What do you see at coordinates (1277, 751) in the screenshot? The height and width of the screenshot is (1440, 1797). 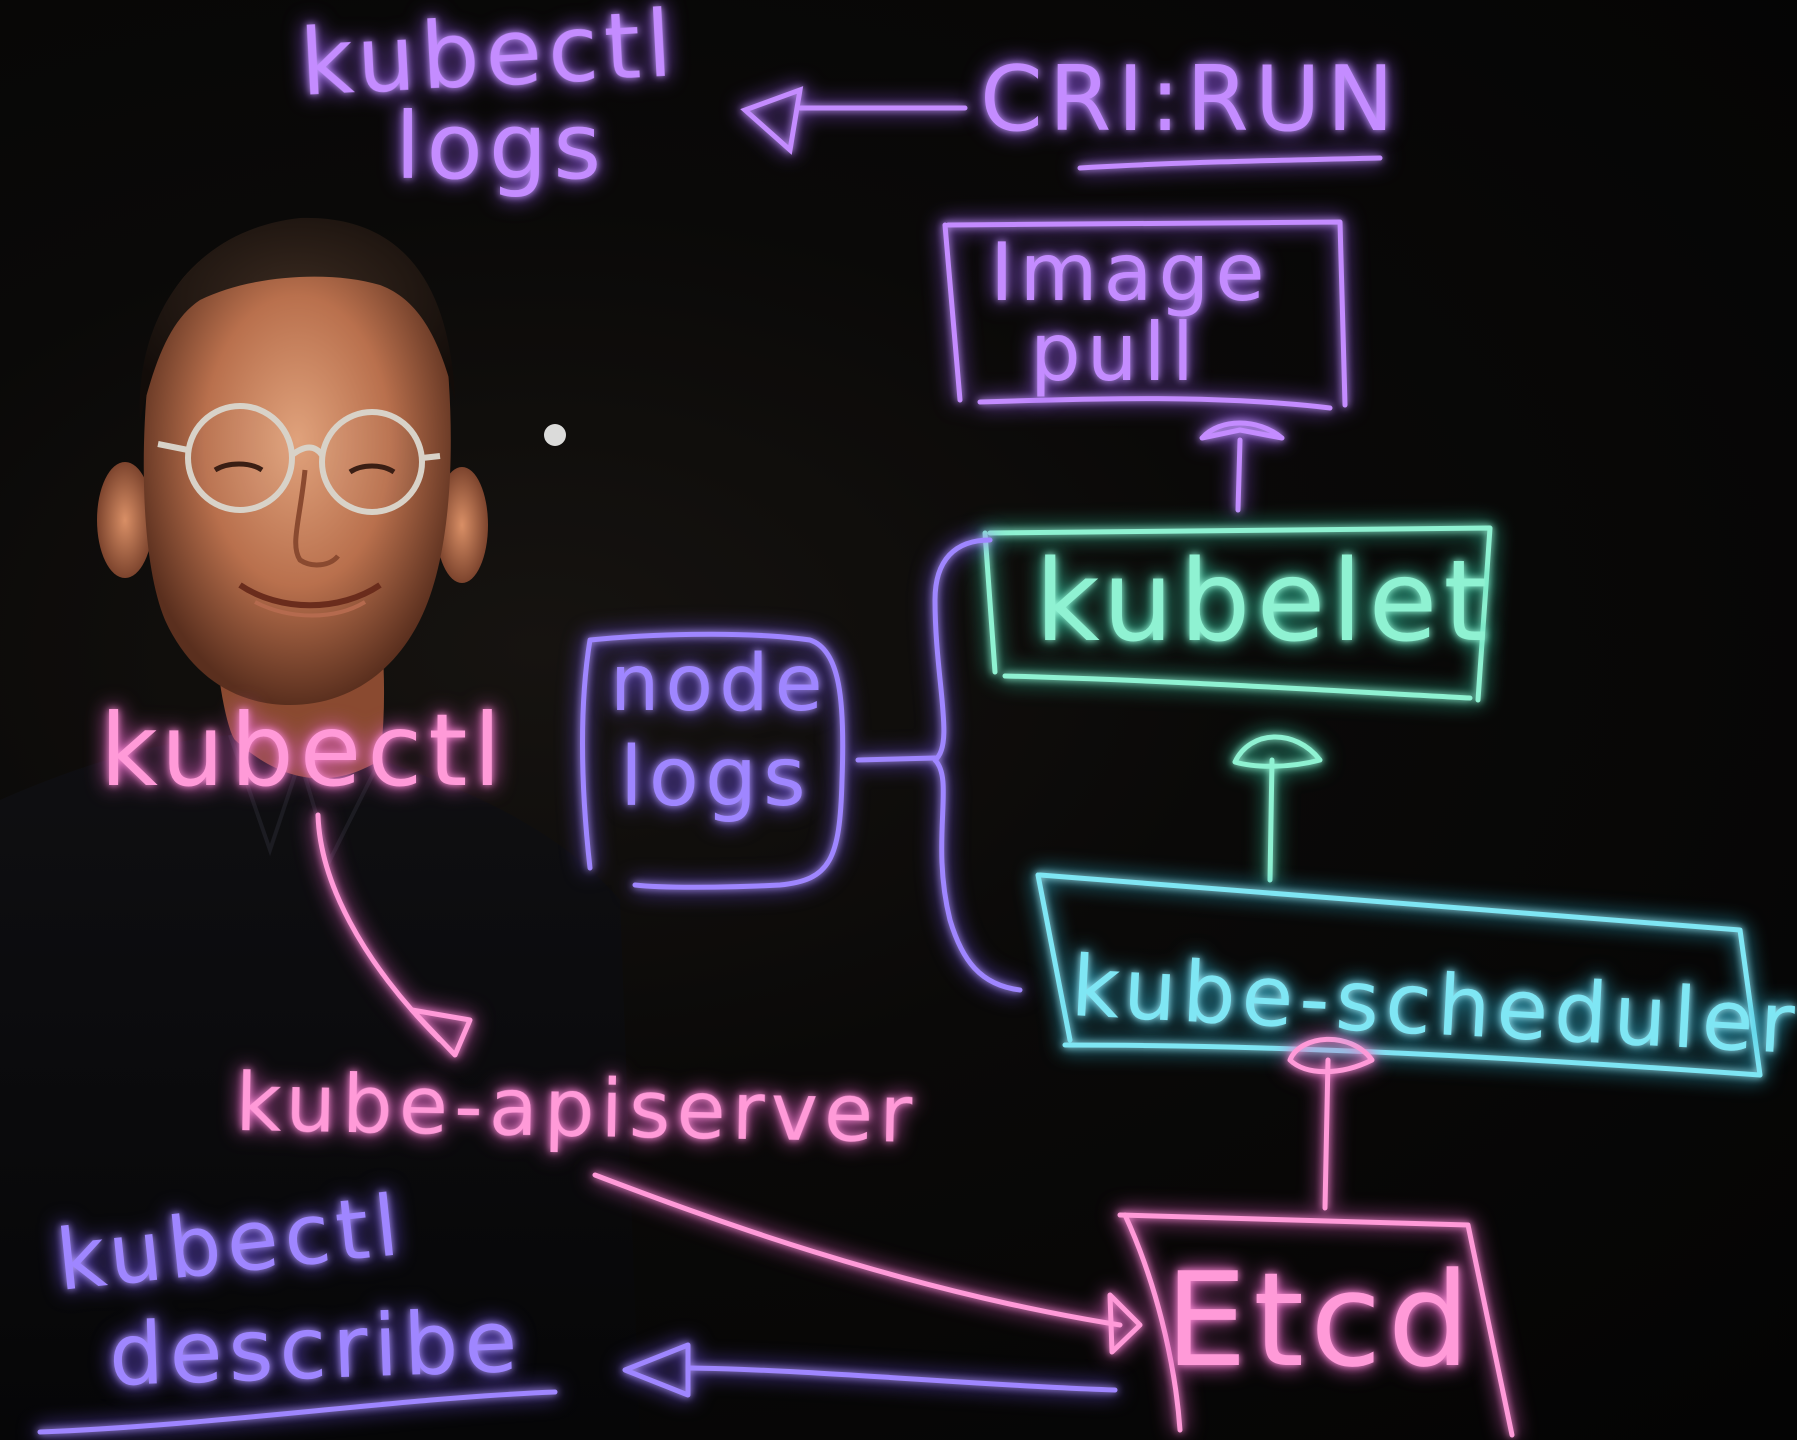 I see `arrowhead-to-kubelet` at bounding box center [1277, 751].